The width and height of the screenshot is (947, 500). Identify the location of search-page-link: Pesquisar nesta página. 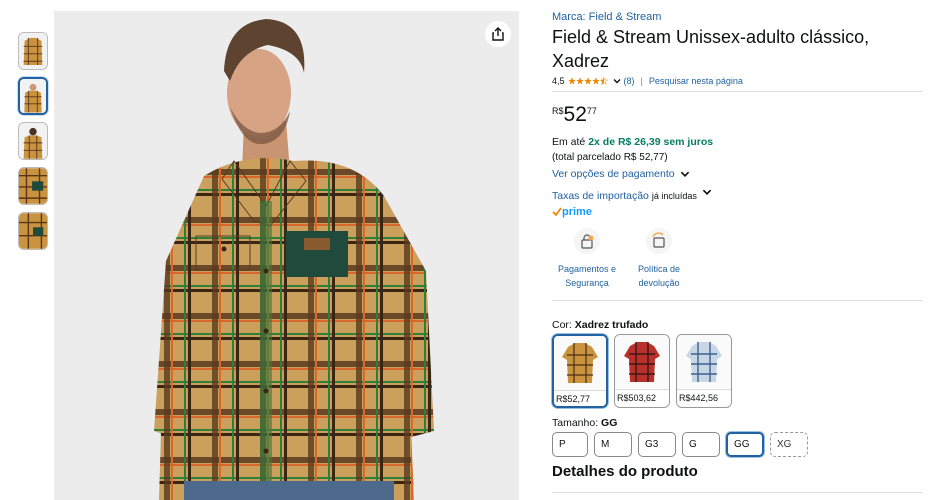
(696, 81).